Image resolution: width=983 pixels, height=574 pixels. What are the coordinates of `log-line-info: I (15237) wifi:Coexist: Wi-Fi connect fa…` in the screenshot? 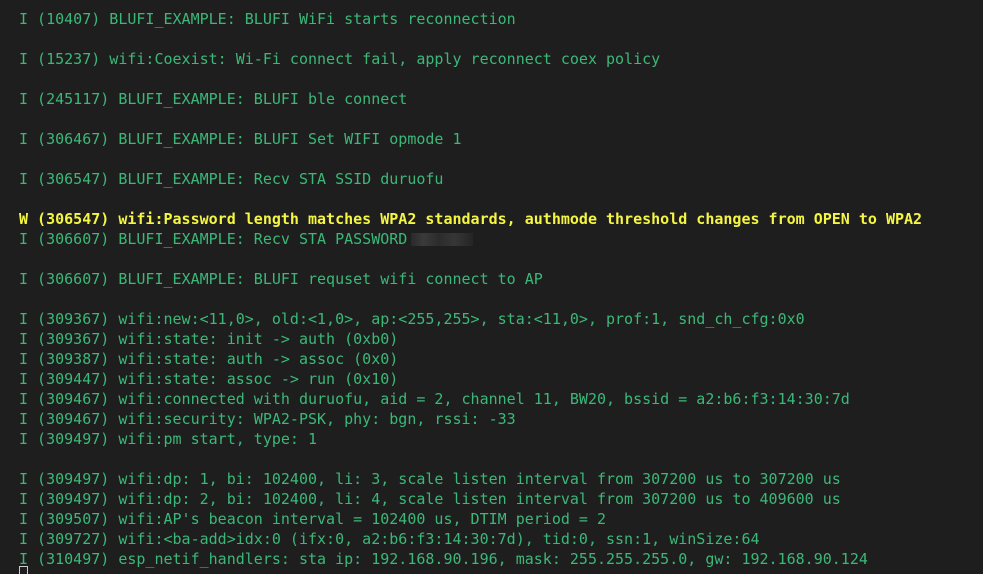 It's located at (470, 59).